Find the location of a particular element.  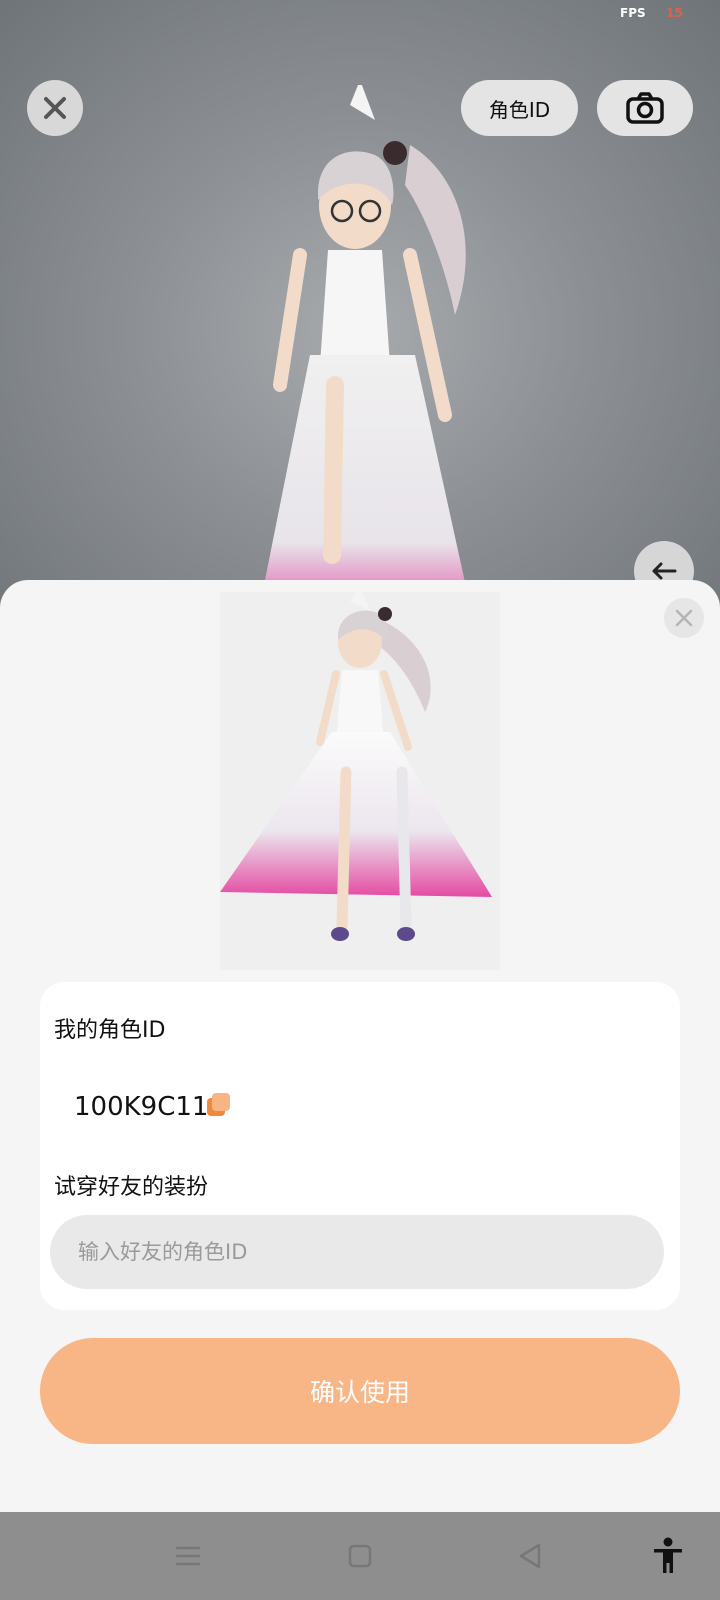

menu-icon is located at coordinates (188, 1556).